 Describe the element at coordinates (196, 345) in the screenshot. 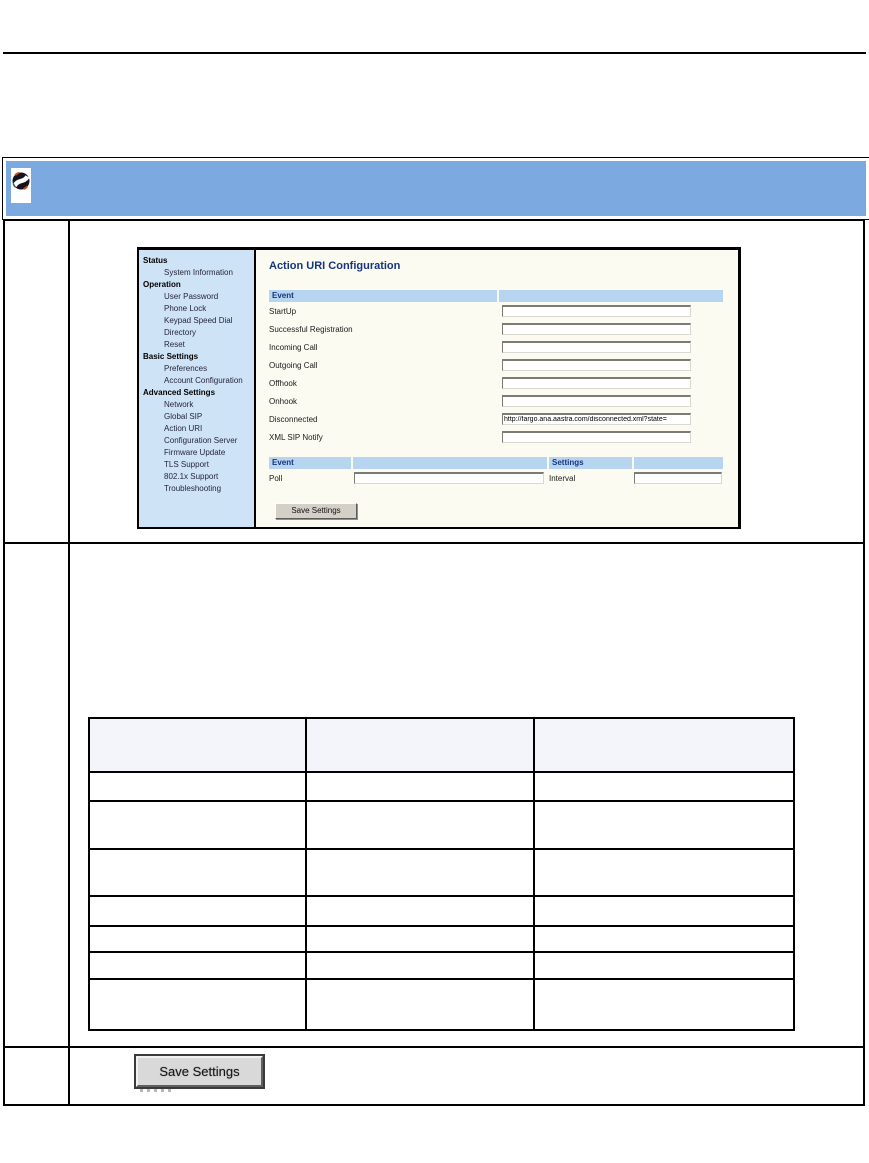

I see `sidebar-item-reset: Reset` at that location.